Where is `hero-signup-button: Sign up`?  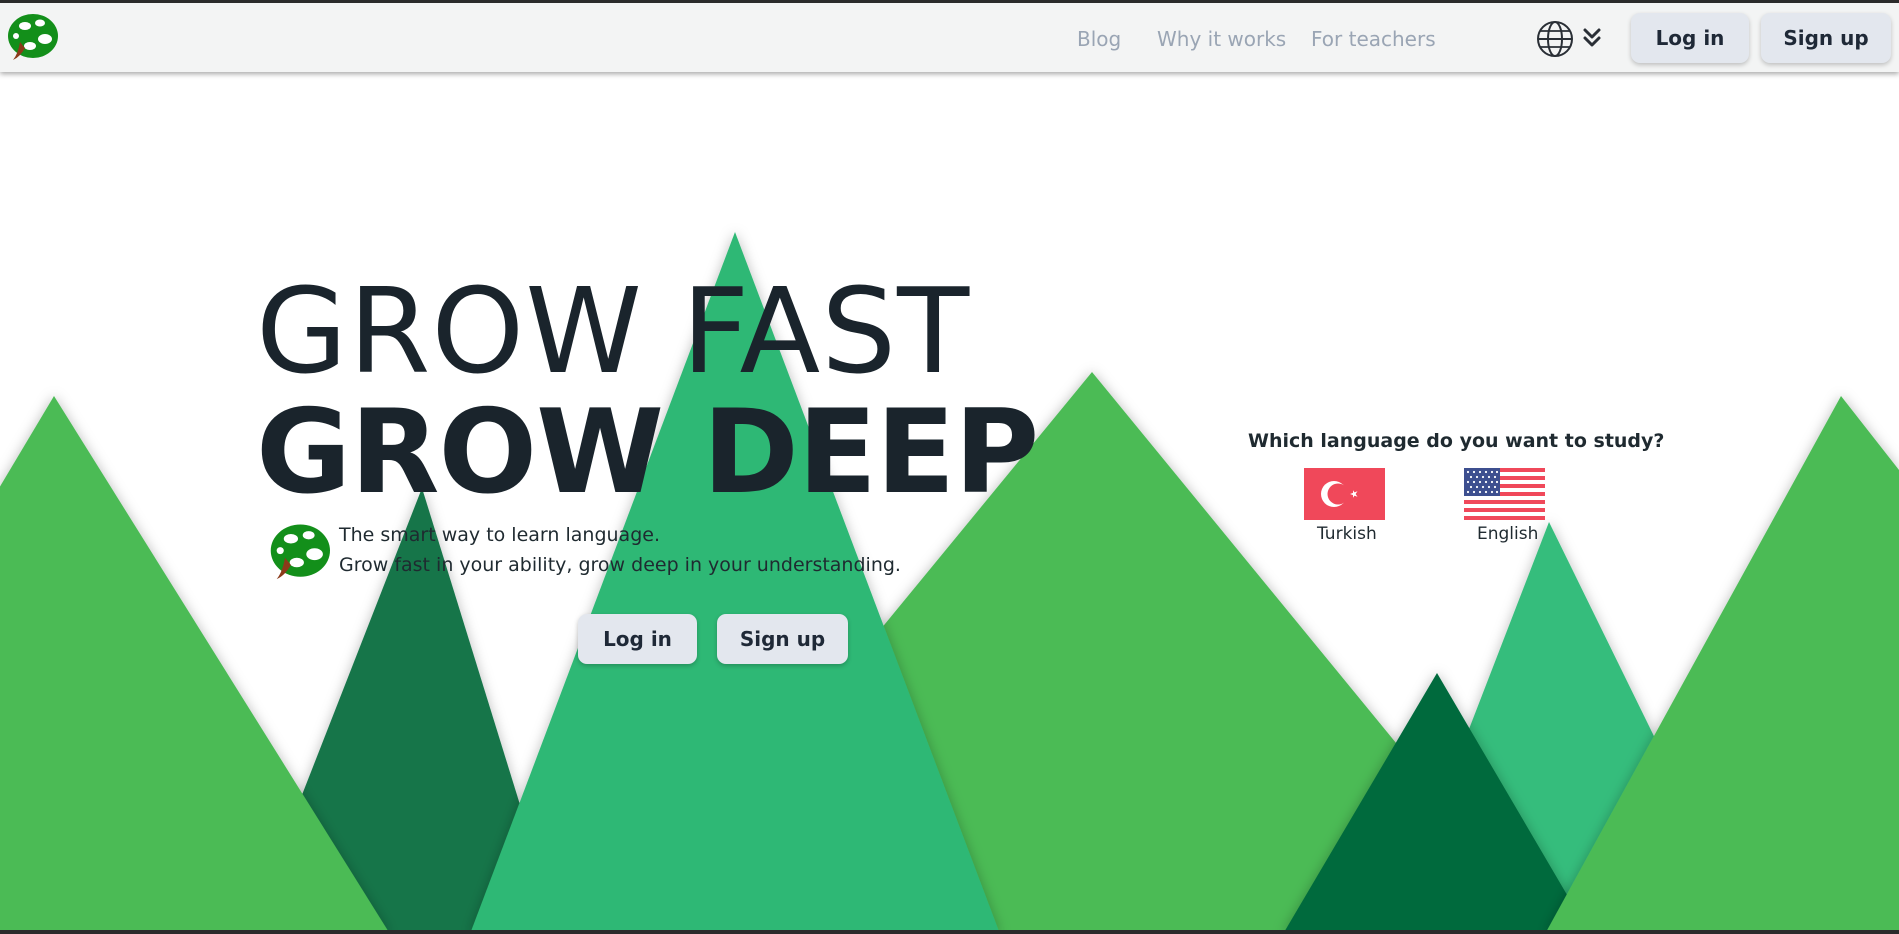
hero-signup-button: Sign up is located at coordinates (782, 639).